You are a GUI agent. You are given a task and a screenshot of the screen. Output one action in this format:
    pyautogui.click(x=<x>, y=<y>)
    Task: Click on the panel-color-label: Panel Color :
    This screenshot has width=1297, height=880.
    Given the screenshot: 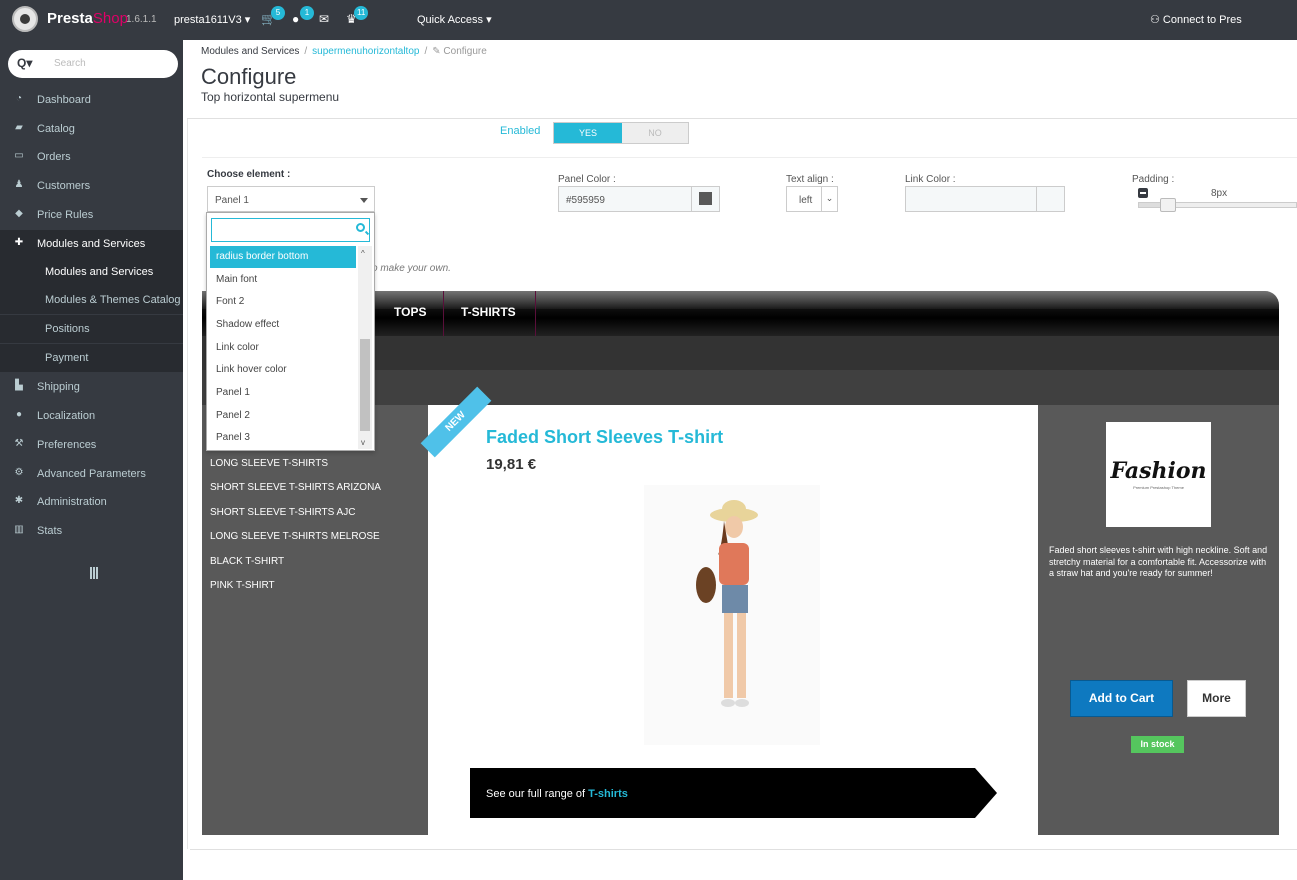 What is the action you would take?
    pyautogui.click(x=587, y=179)
    